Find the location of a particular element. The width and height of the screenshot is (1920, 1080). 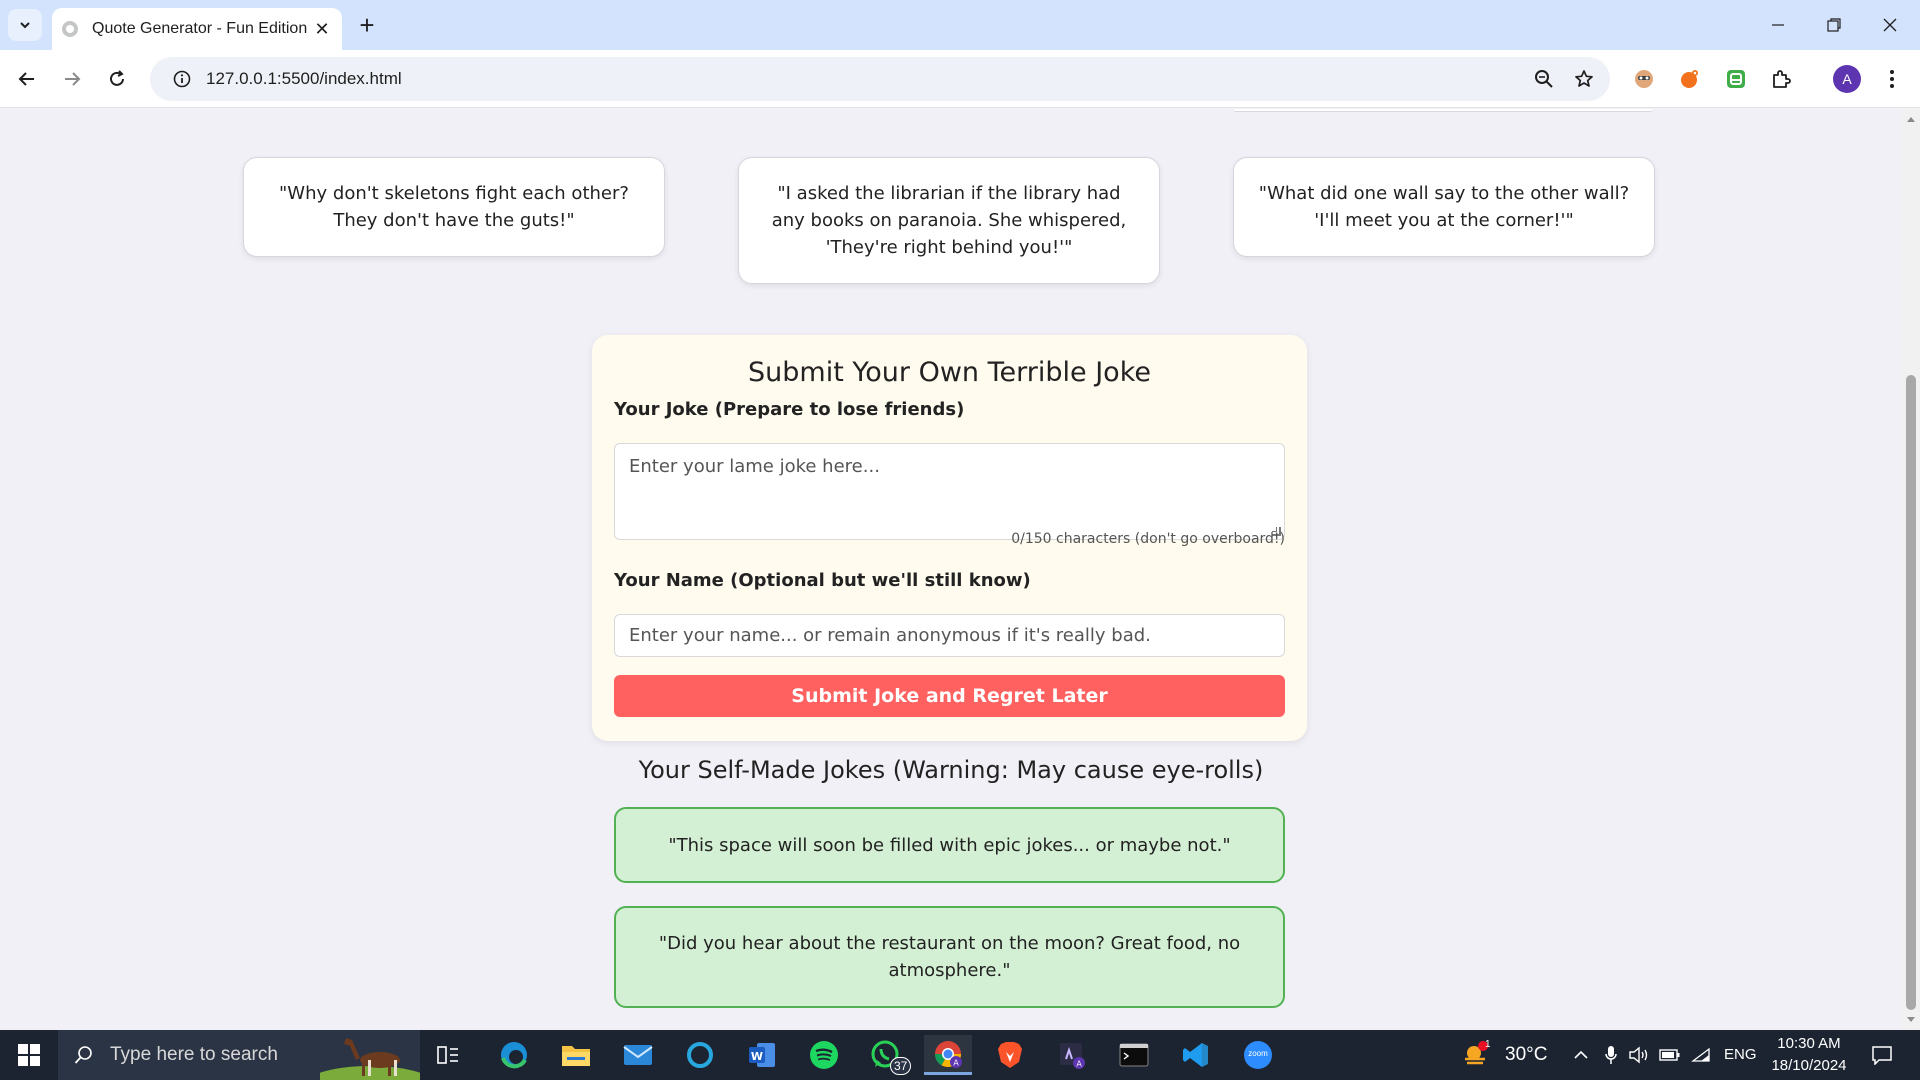

start-button is located at coordinates (29, 1055).